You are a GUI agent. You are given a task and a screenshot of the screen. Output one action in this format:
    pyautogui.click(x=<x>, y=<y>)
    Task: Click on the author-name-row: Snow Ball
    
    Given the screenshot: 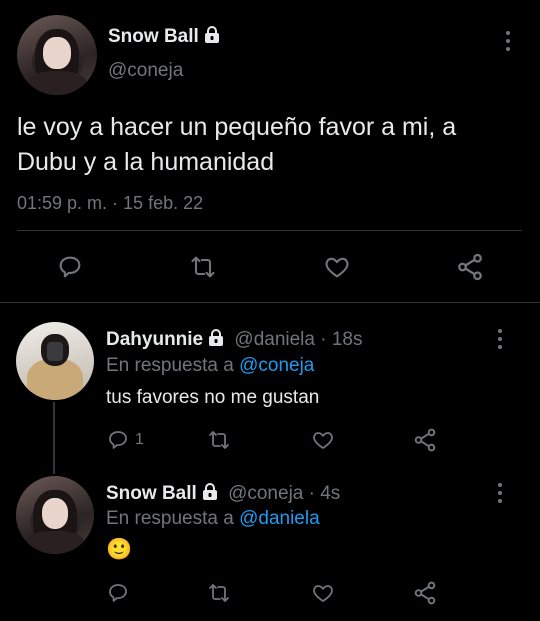 What is the action you would take?
    pyautogui.click(x=164, y=37)
    